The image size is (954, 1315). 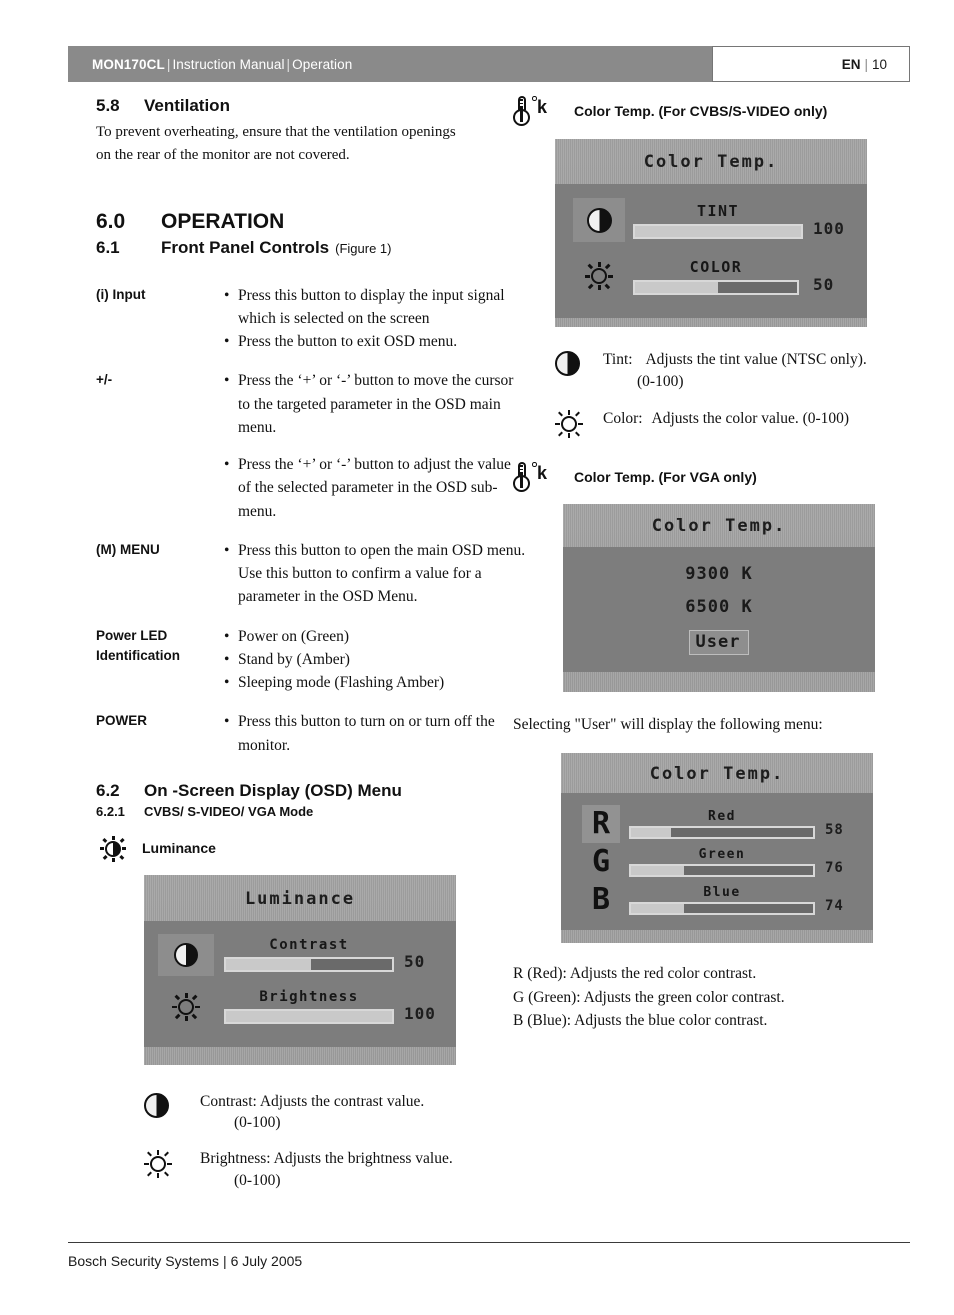 I want to click on osd-row: Brightness 100, so click(x=300, y=1007).